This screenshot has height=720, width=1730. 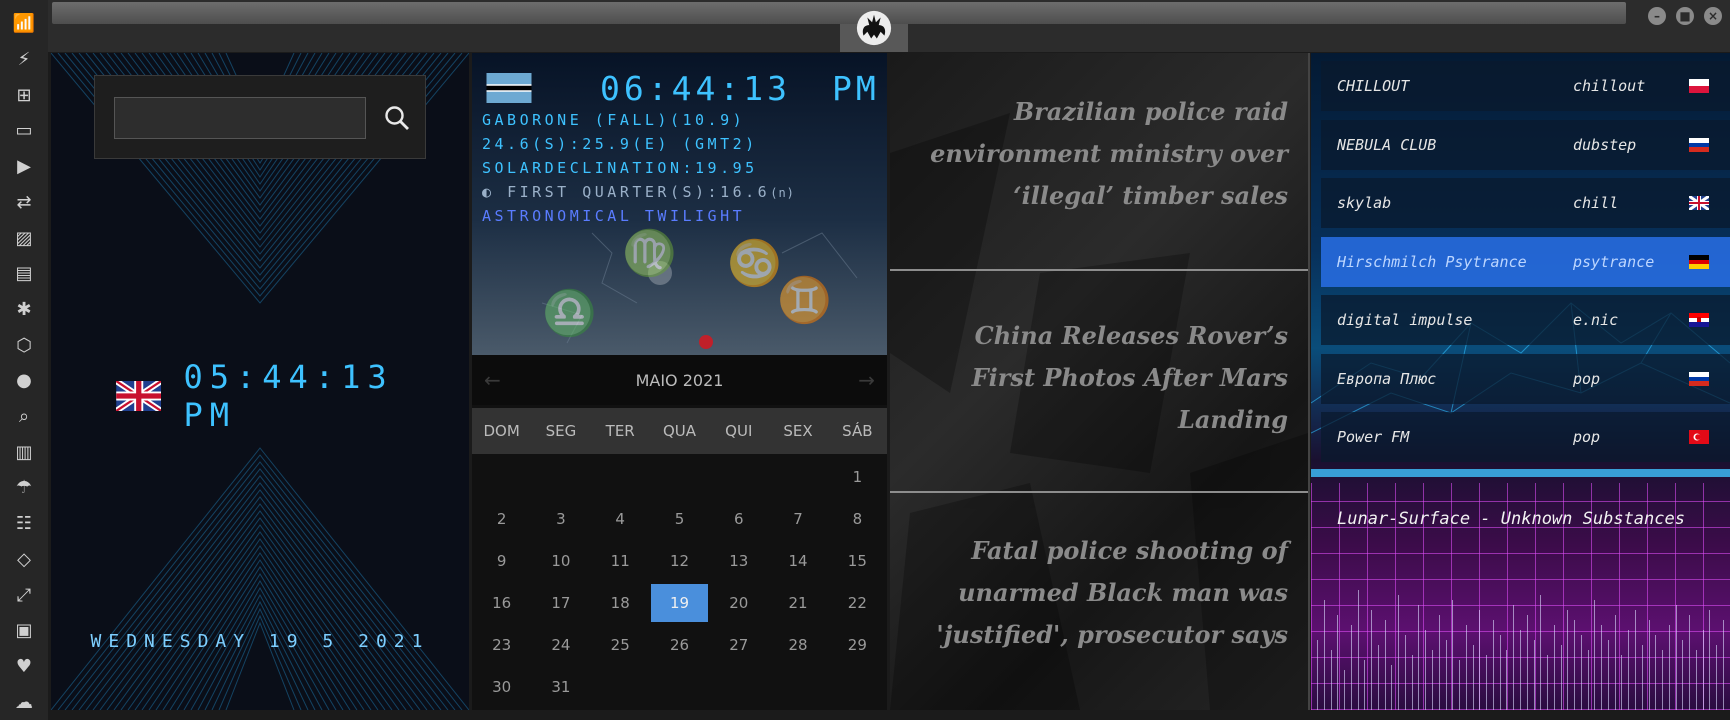 What do you see at coordinates (560, 561) in the screenshot?
I see `calendar-day: 10` at bounding box center [560, 561].